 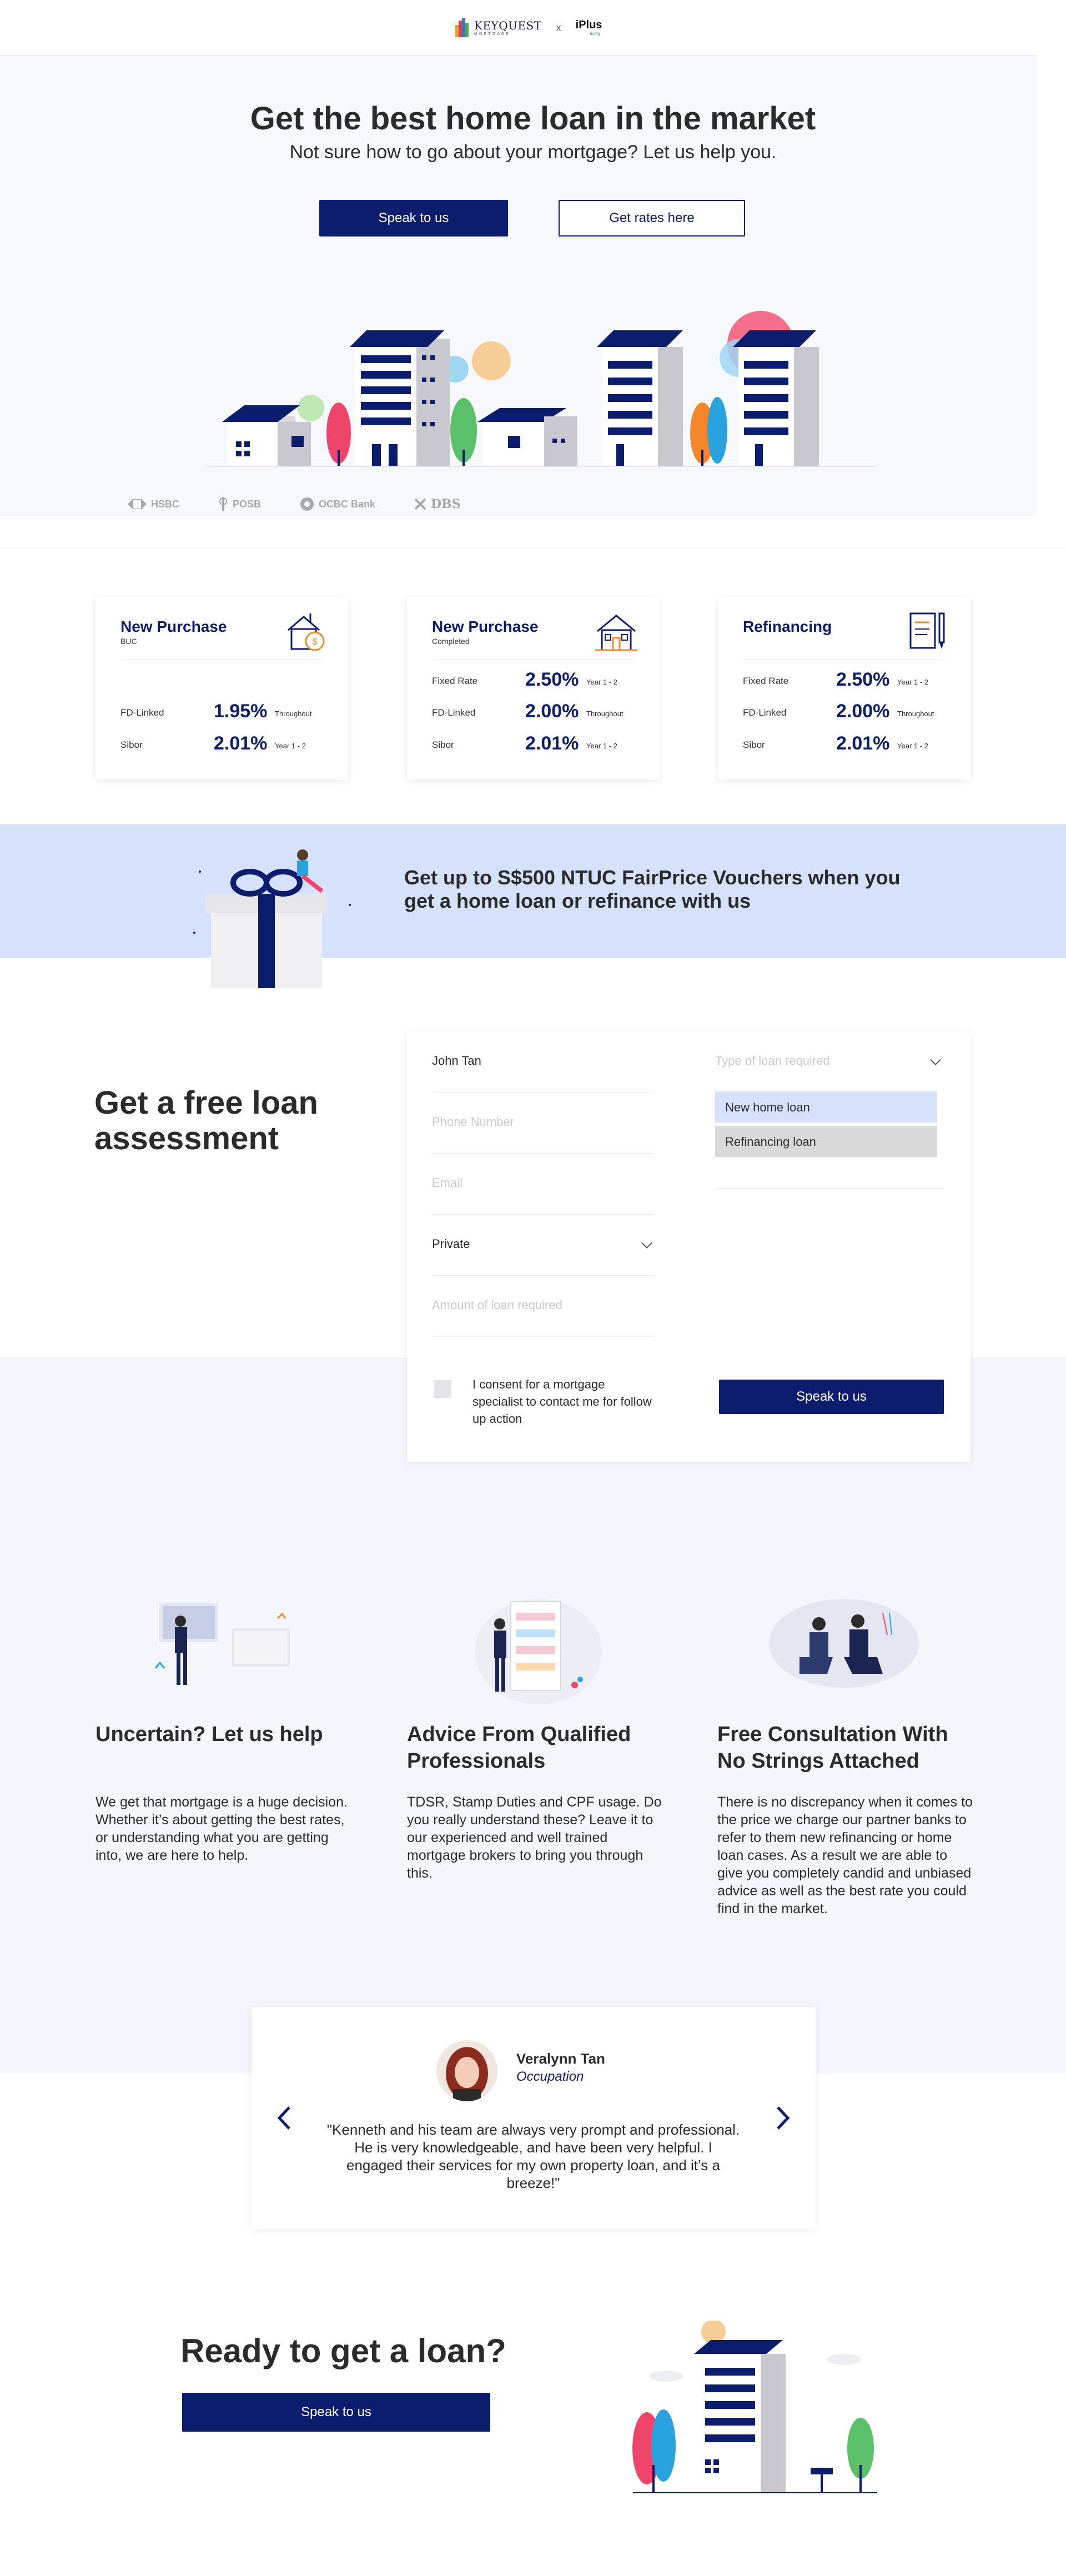 What do you see at coordinates (223, 504) in the screenshot?
I see `posb-icon` at bounding box center [223, 504].